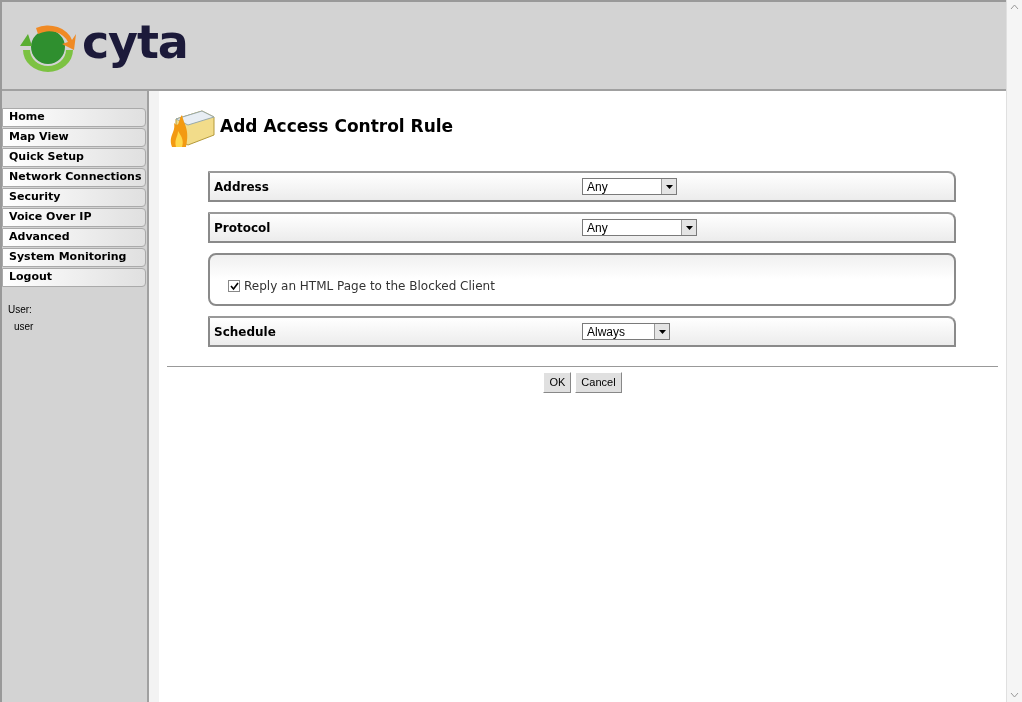  What do you see at coordinates (369, 286) in the screenshot?
I see `checkbox-label: Reply an HTML Page to the Blocked Client` at bounding box center [369, 286].